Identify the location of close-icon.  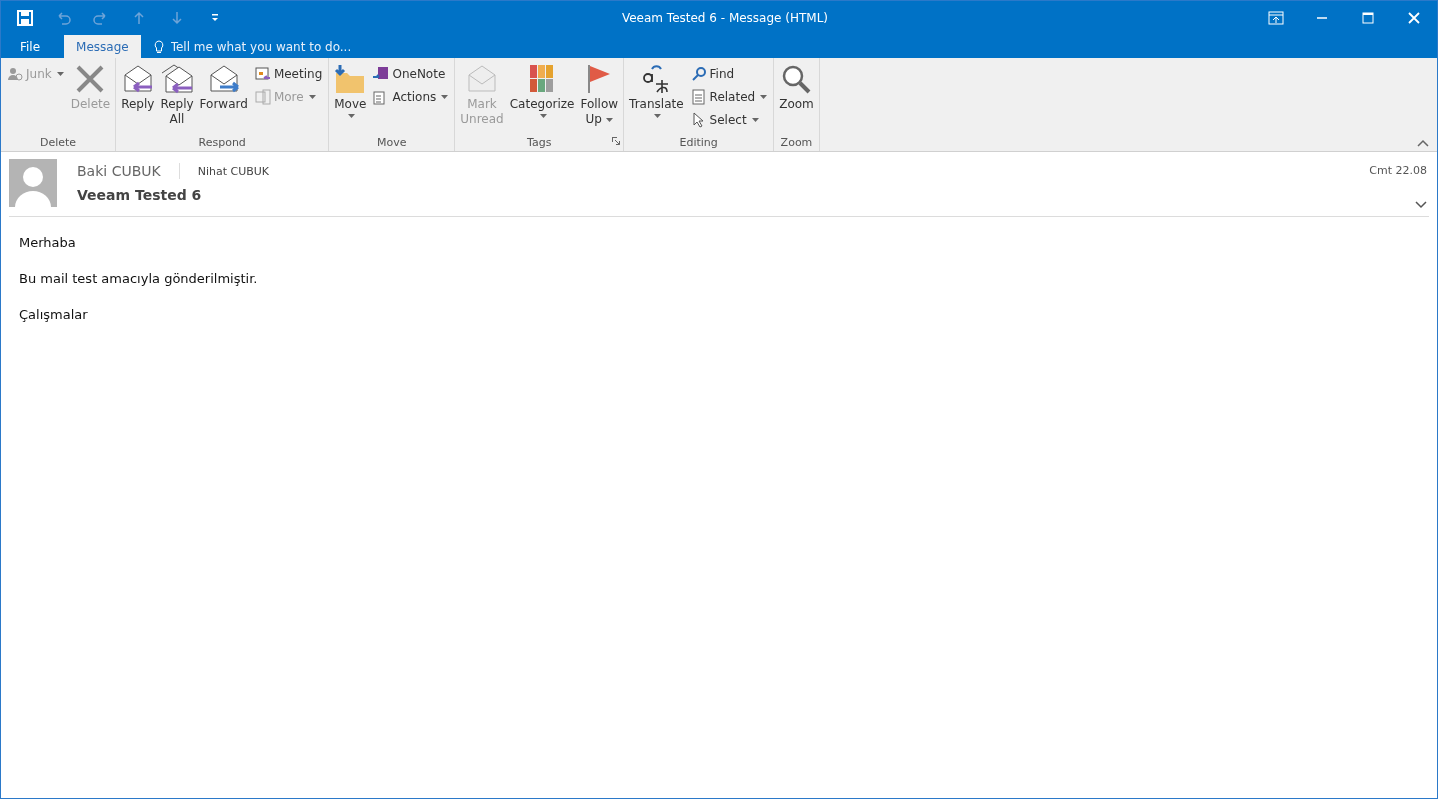
(1414, 18).